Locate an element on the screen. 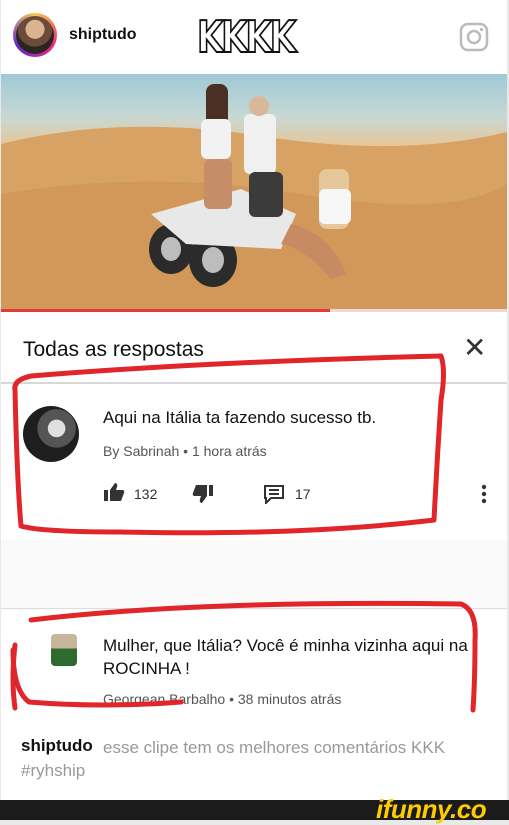  profile-avatar is located at coordinates (35, 35).